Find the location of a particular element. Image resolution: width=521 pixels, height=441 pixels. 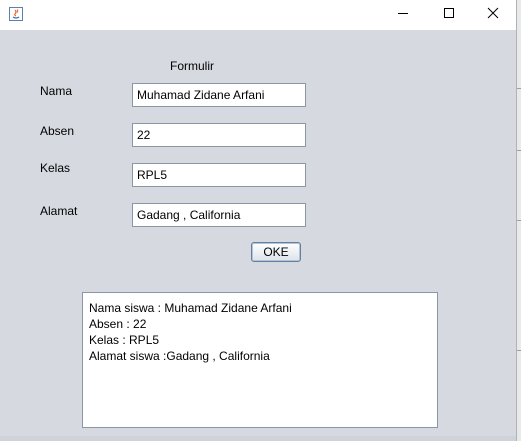

close-icon is located at coordinates (493, 15).